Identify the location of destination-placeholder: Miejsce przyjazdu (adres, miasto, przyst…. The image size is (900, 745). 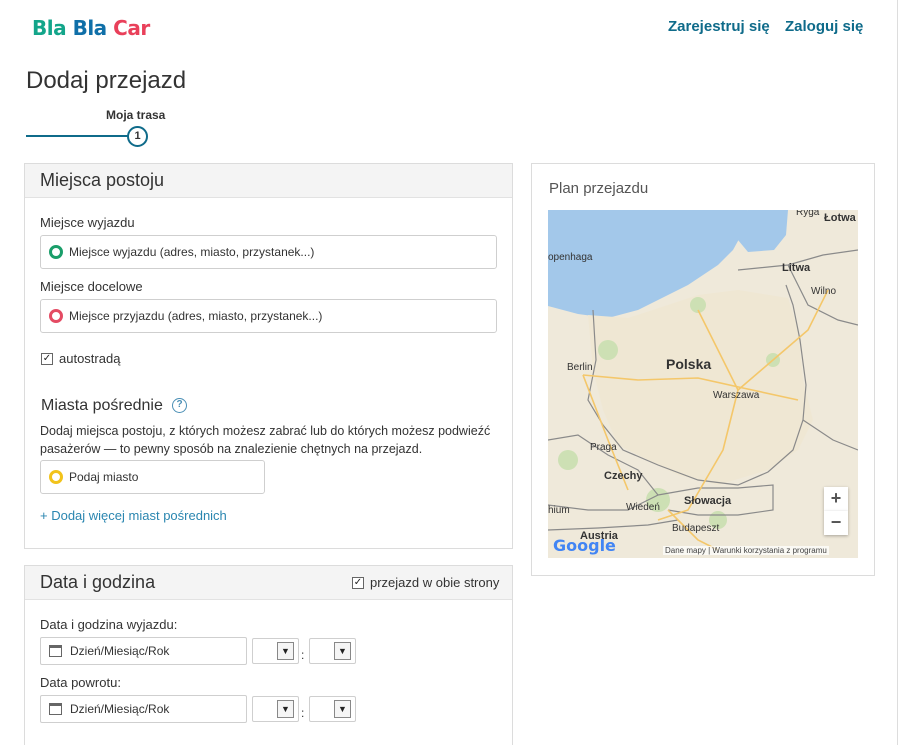
(196, 316).